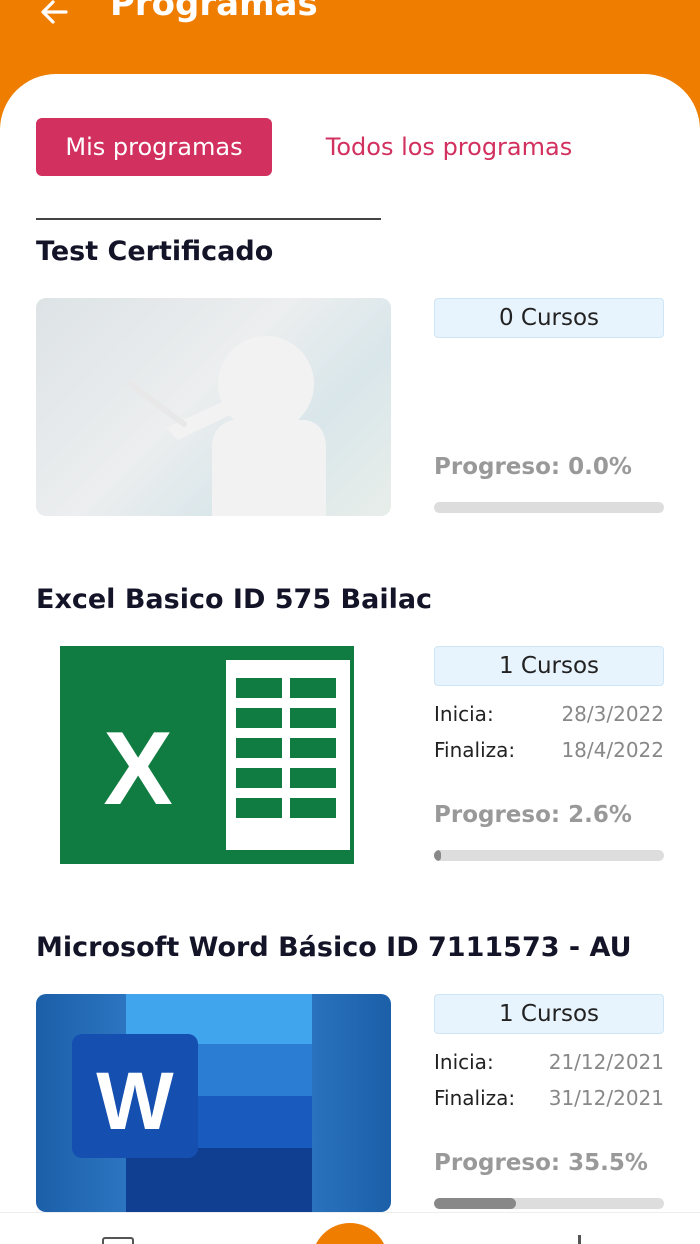 The height and width of the screenshot is (1244, 700). What do you see at coordinates (533, 467) in the screenshot?
I see `progress-label: Progreso: 0.0%` at bounding box center [533, 467].